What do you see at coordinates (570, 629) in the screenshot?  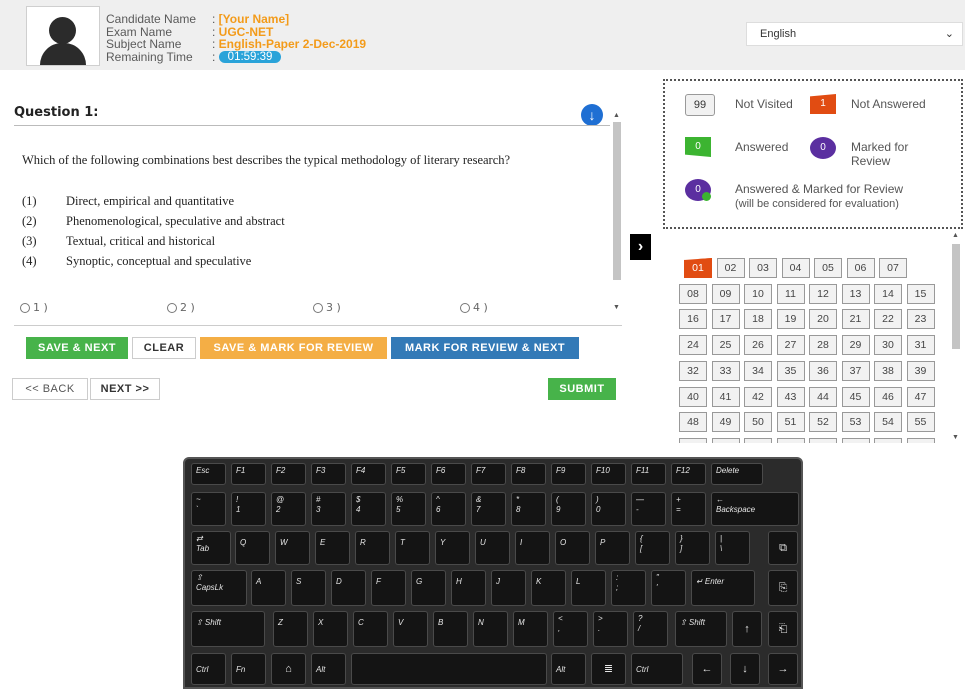 I see `key-symbol: <,` at bounding box center [570, 629].